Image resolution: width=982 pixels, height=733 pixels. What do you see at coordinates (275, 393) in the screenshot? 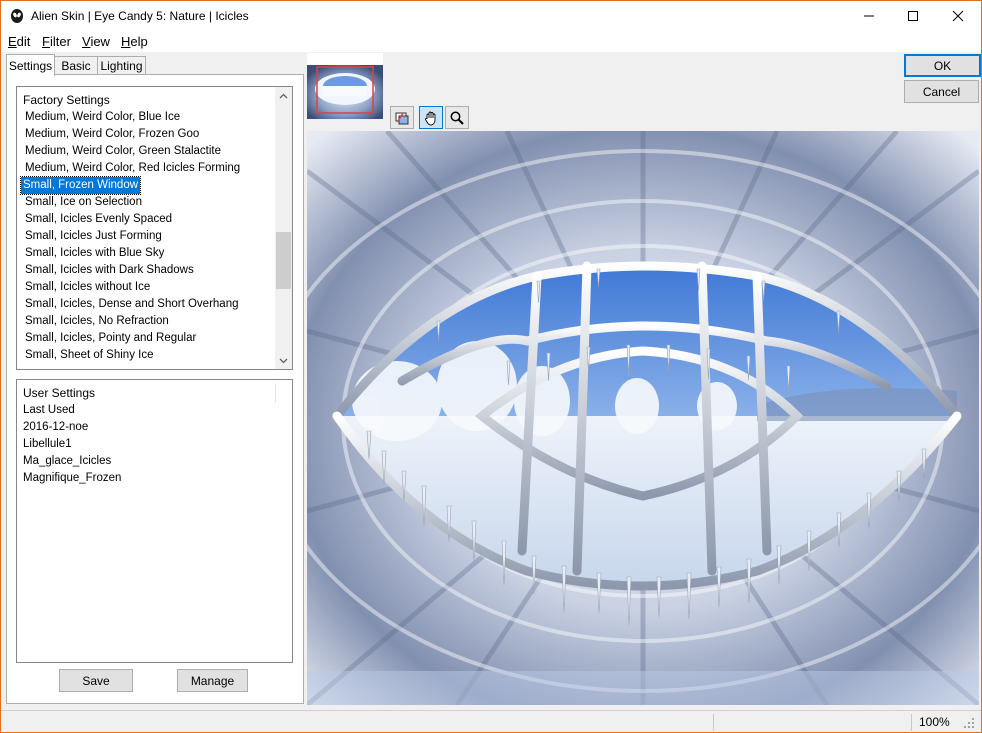
I see `header-divider` at bounding box center [275, 393].